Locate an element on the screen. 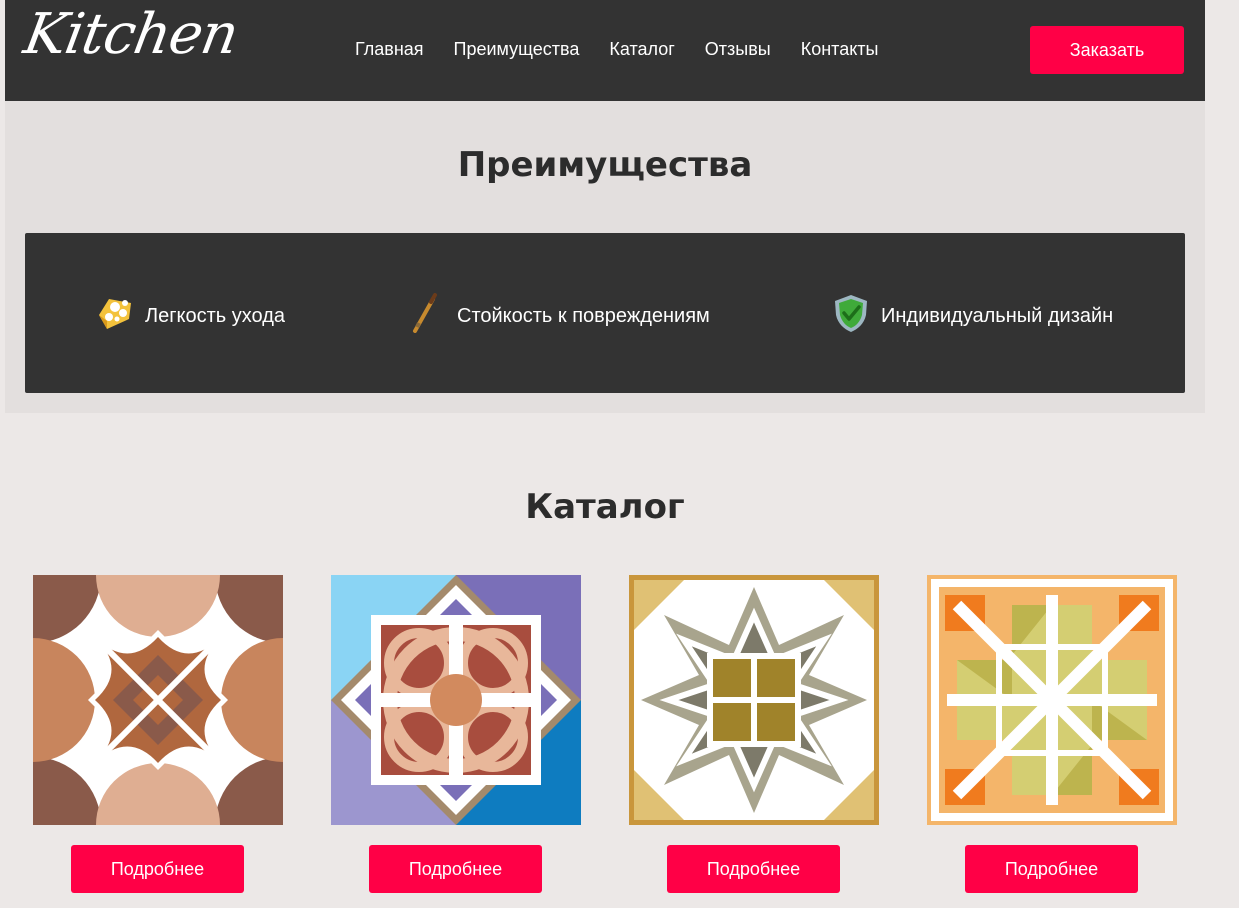 The width and height of the screenshot is (1239, 908). advantage-label: Индивидуальный дизайн is located at coordinates (997, 315).